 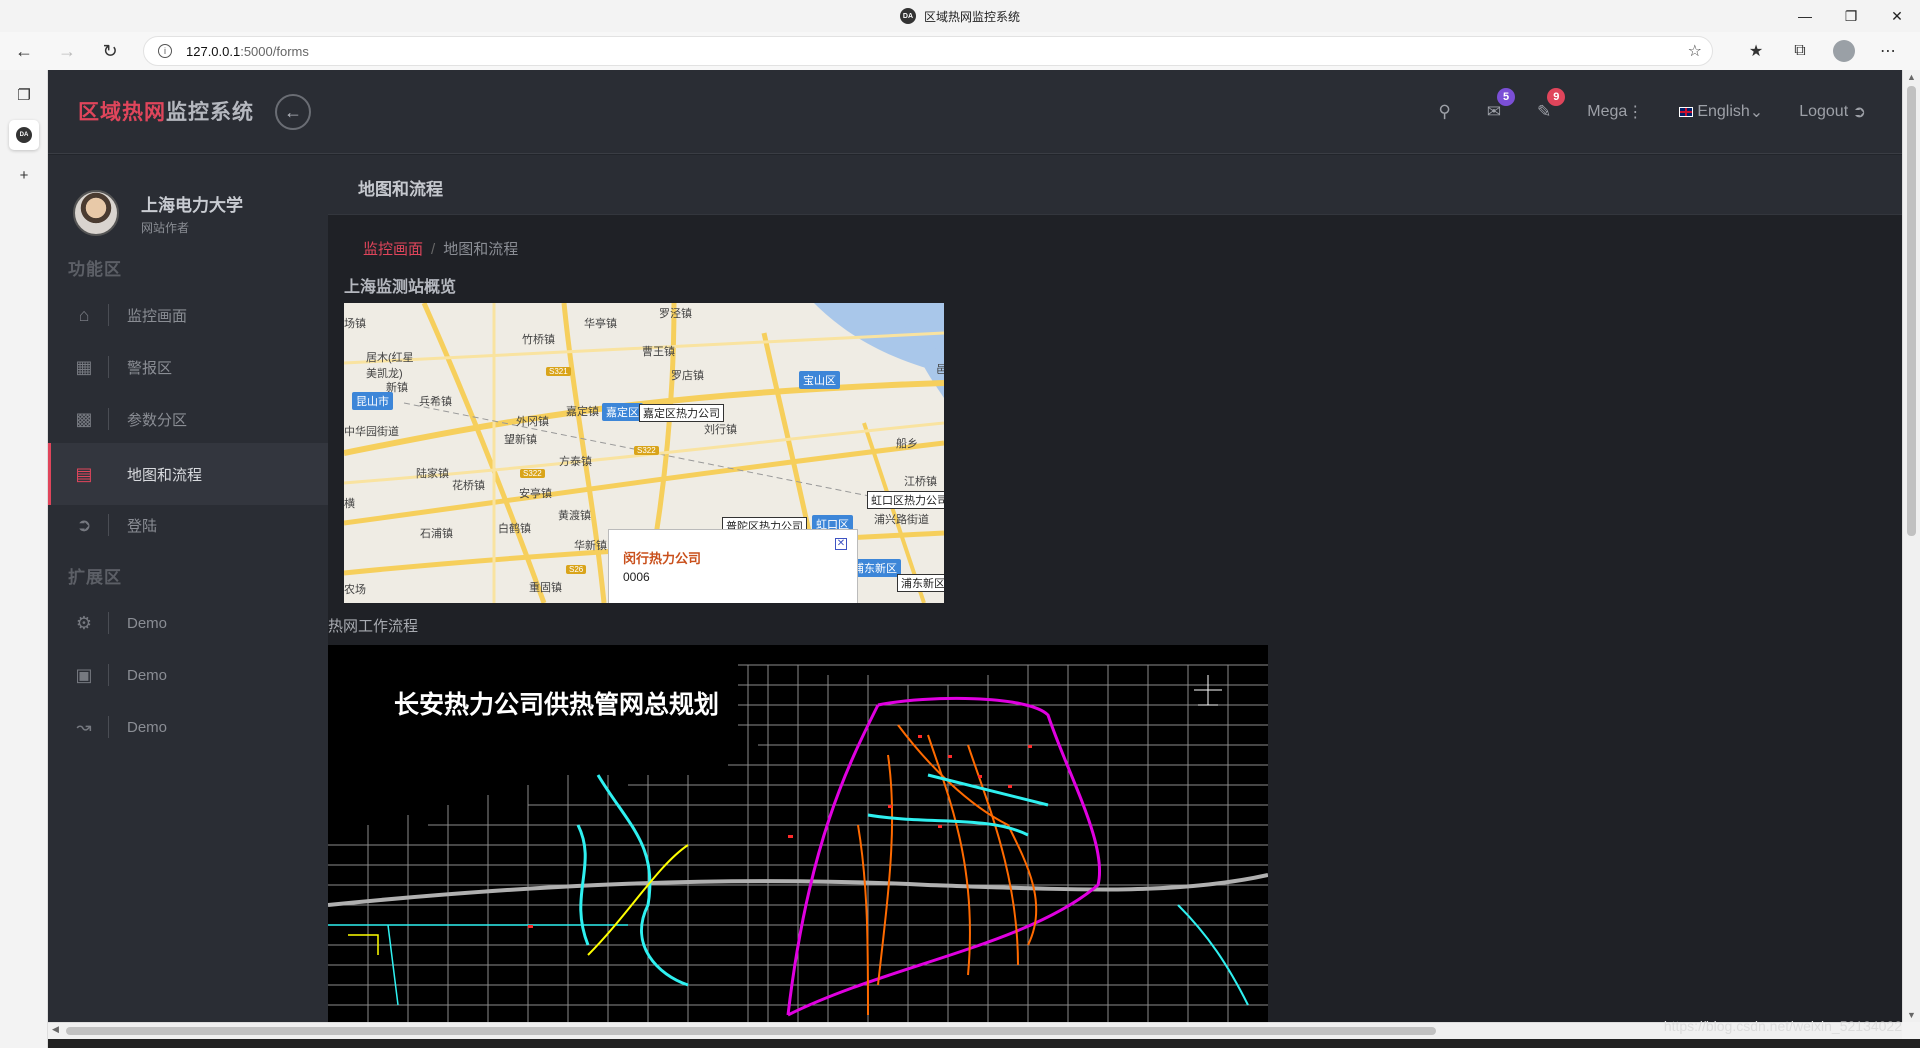 What do you see at coordinates (1844, 51) in the screenshot?
I see `profile-avatar-icon` at bounding box center [1844, 51].